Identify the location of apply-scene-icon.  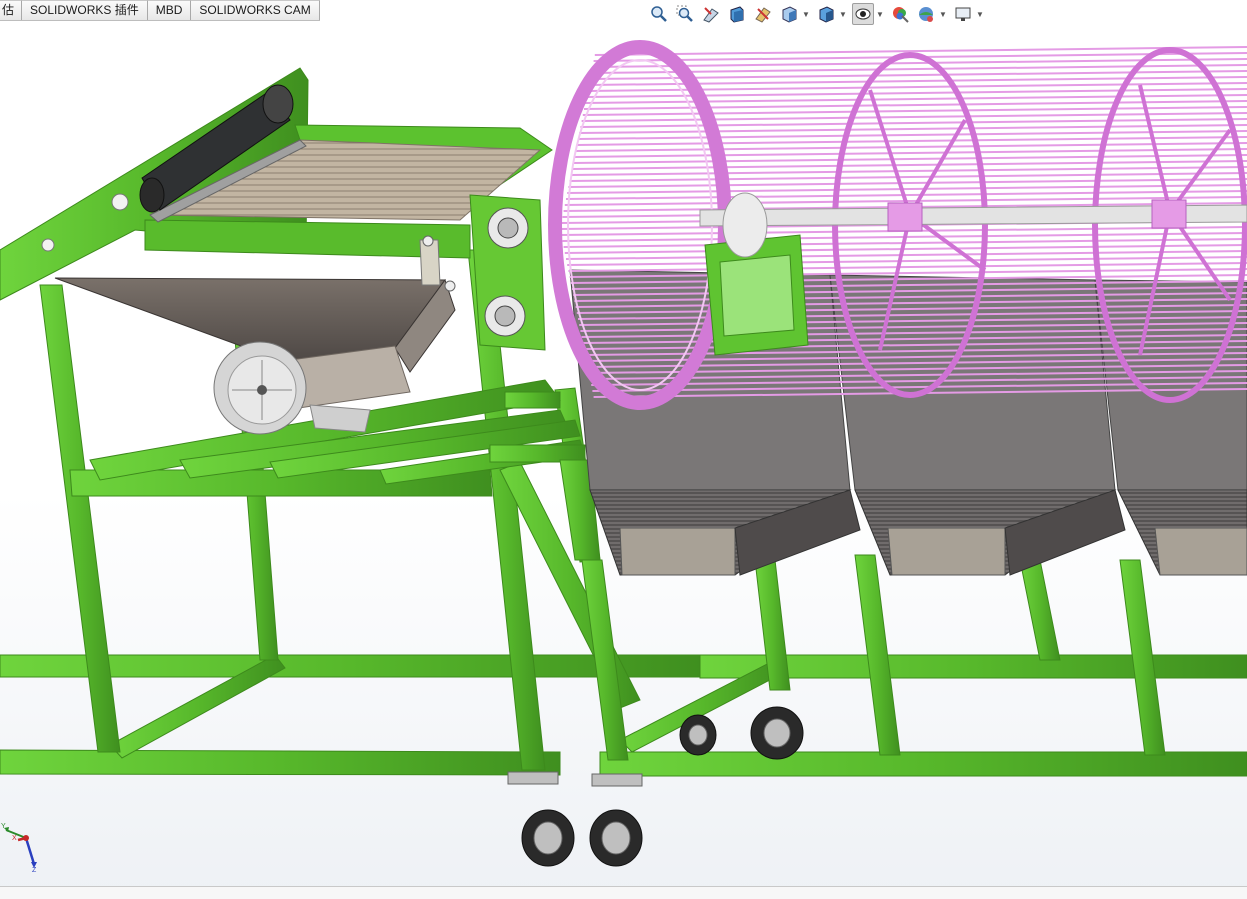
(926, 14).